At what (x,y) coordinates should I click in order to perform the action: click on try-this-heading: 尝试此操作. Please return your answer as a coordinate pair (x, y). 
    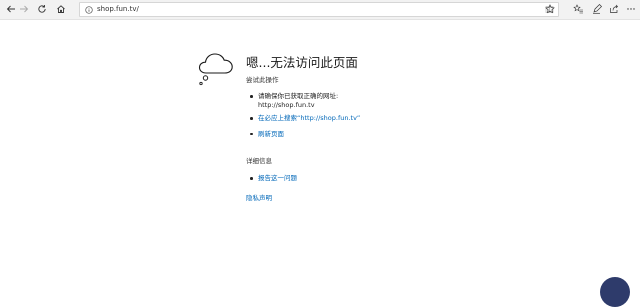
    Looking at the image, I should click on (262, 80).